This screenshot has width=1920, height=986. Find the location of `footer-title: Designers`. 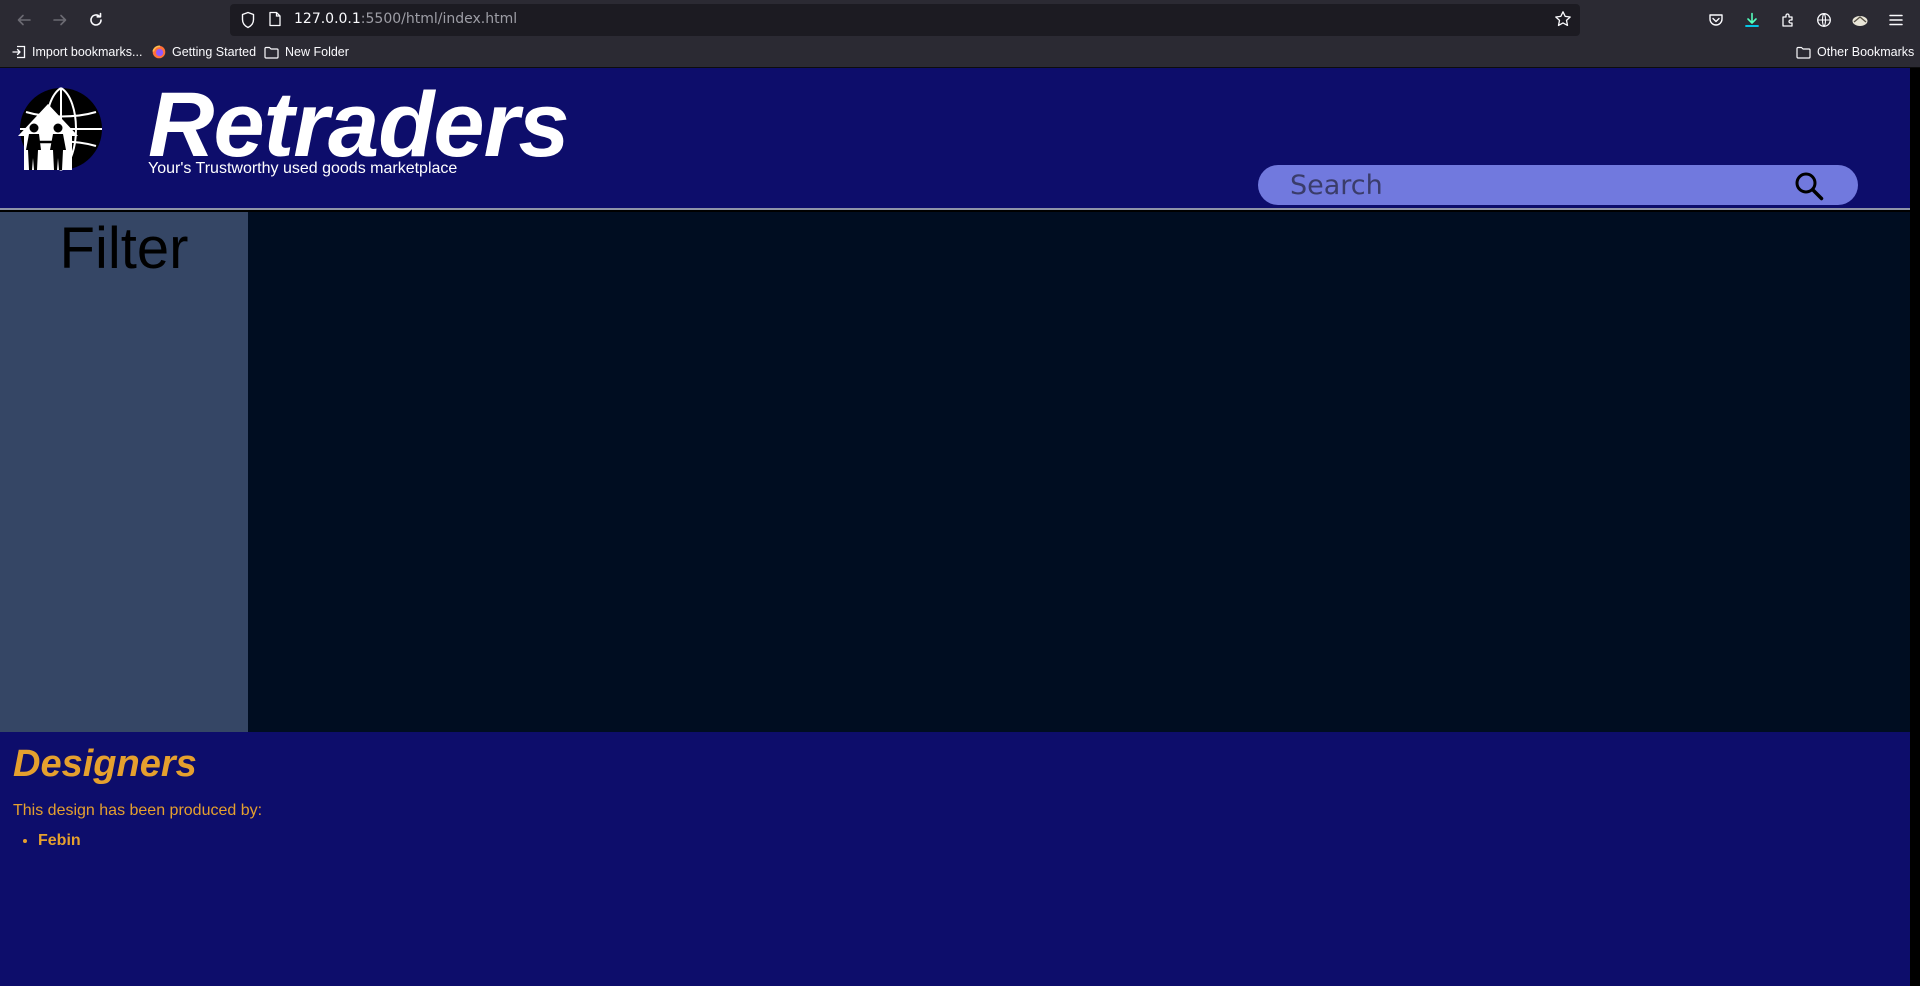

footer-title: Designers is located at coordinates (105, 764).